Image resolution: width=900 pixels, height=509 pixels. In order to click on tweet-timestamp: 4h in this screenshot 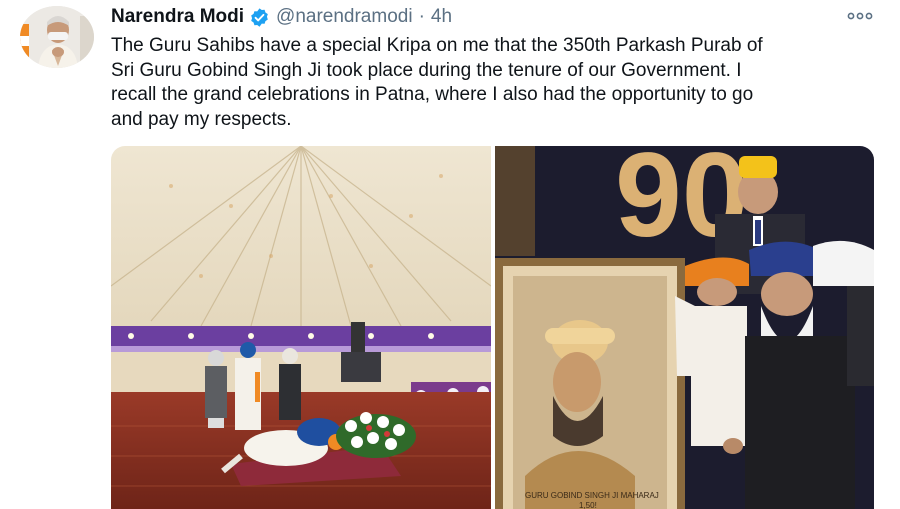, I will do `click(441, 17)`.